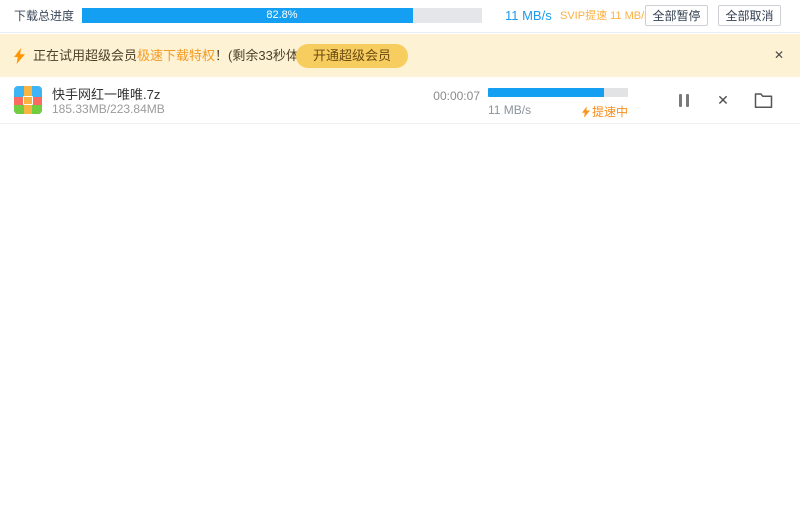  I want to click on archive-7z-icon, so click(28, 100).